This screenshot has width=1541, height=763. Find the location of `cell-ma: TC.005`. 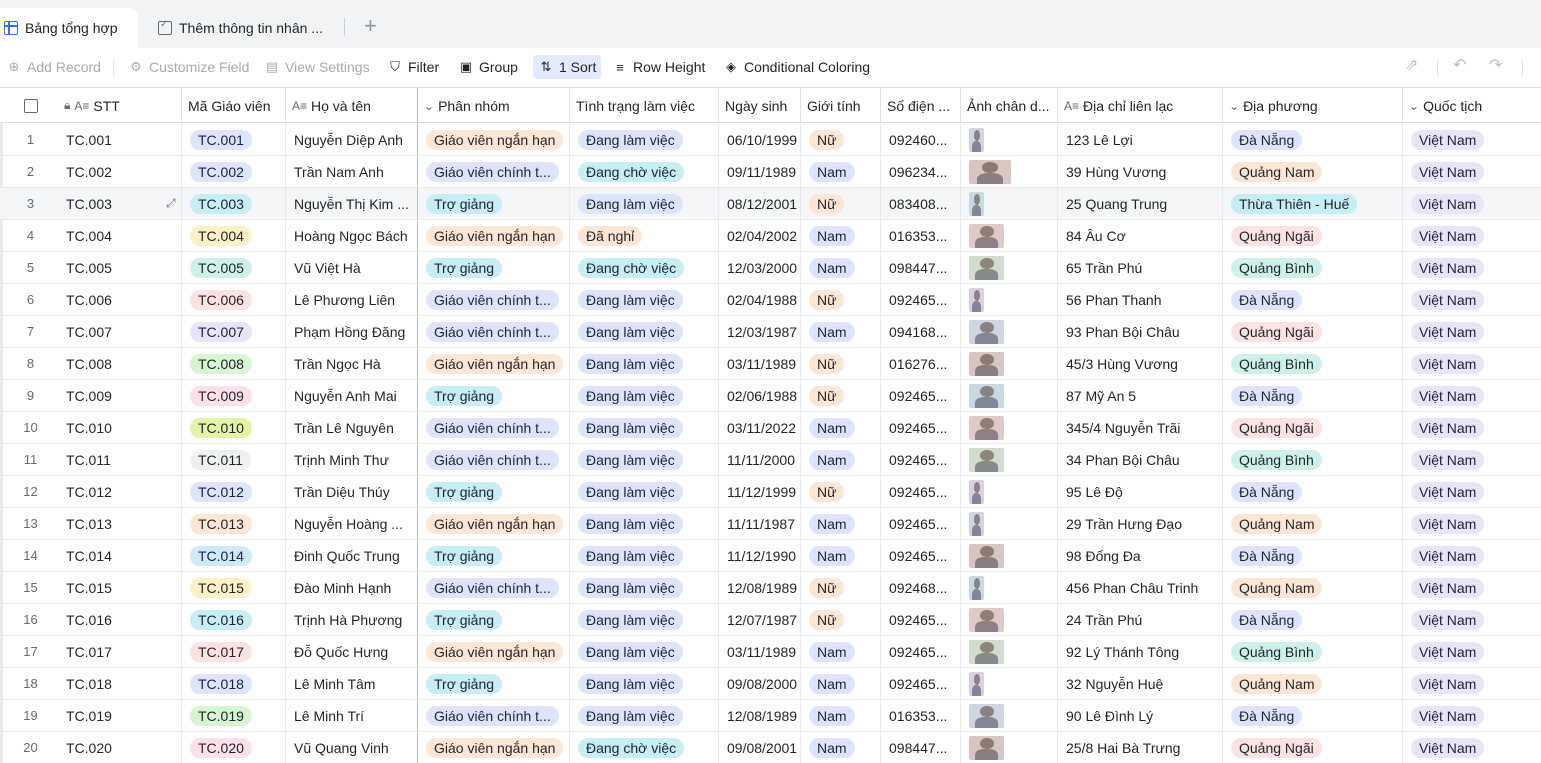

cell-ma: TC.005 is located at coordinates (234, 267).